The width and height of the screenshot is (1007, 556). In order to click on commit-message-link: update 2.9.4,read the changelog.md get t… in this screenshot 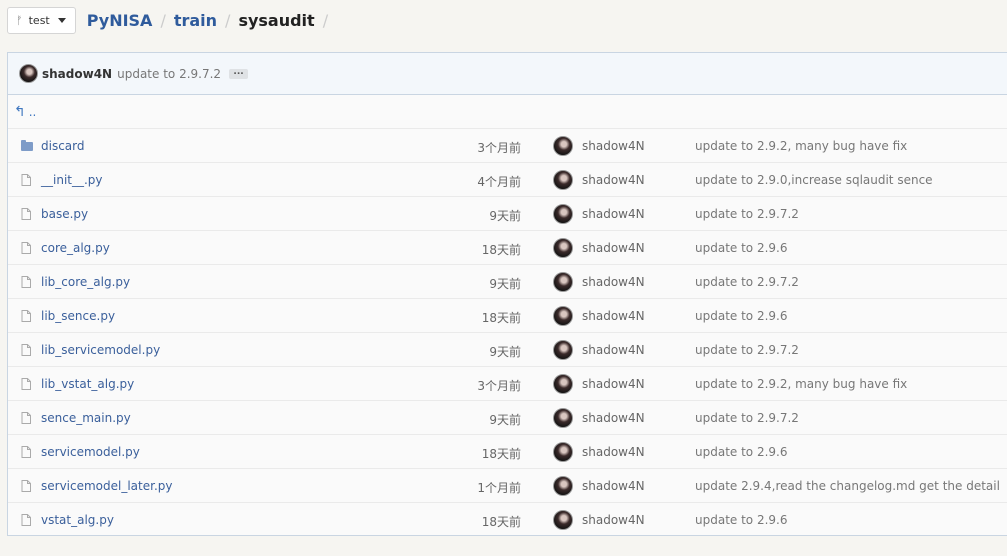, I will do `click(847, 486)`.